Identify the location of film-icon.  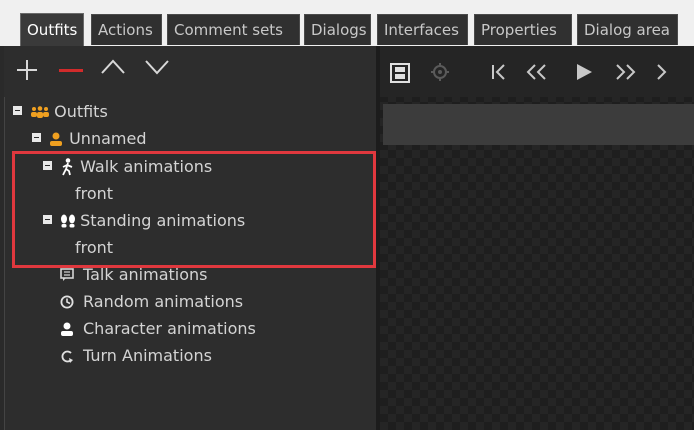
(400, 73).